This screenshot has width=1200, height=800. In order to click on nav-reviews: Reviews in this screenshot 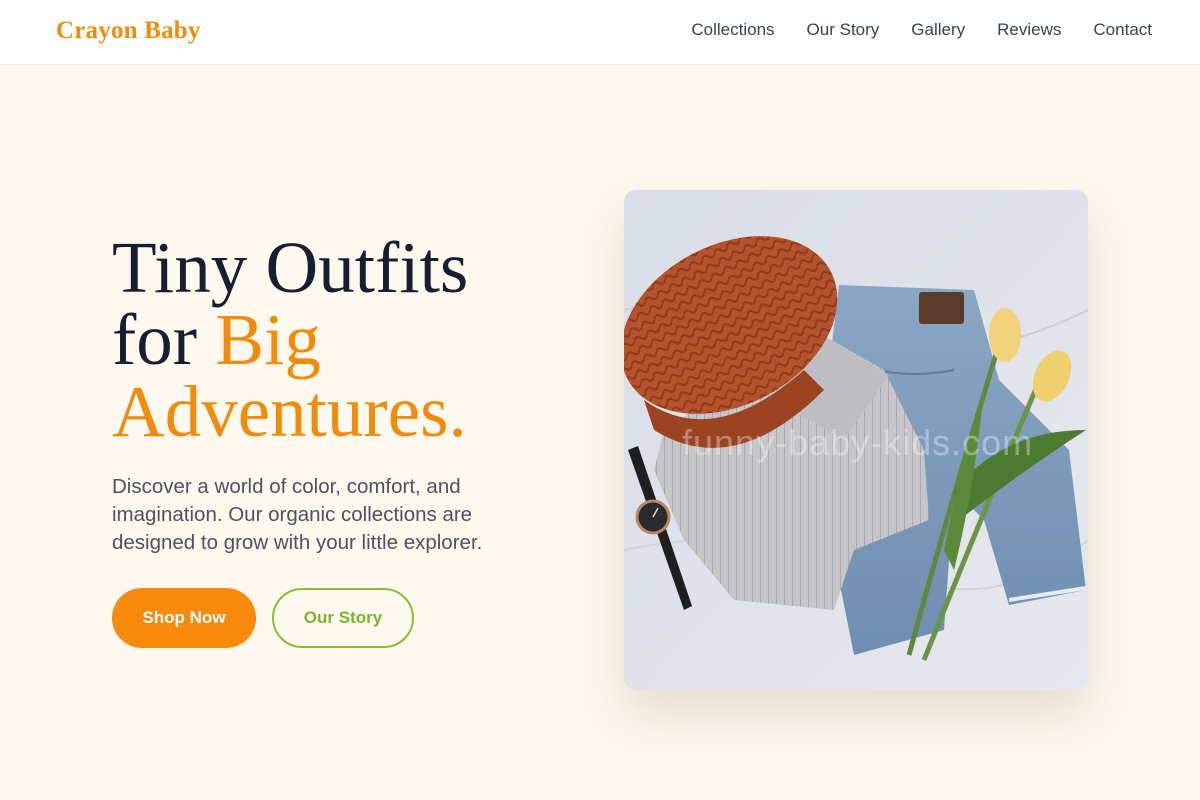, I will do `click(1029, 30)`.